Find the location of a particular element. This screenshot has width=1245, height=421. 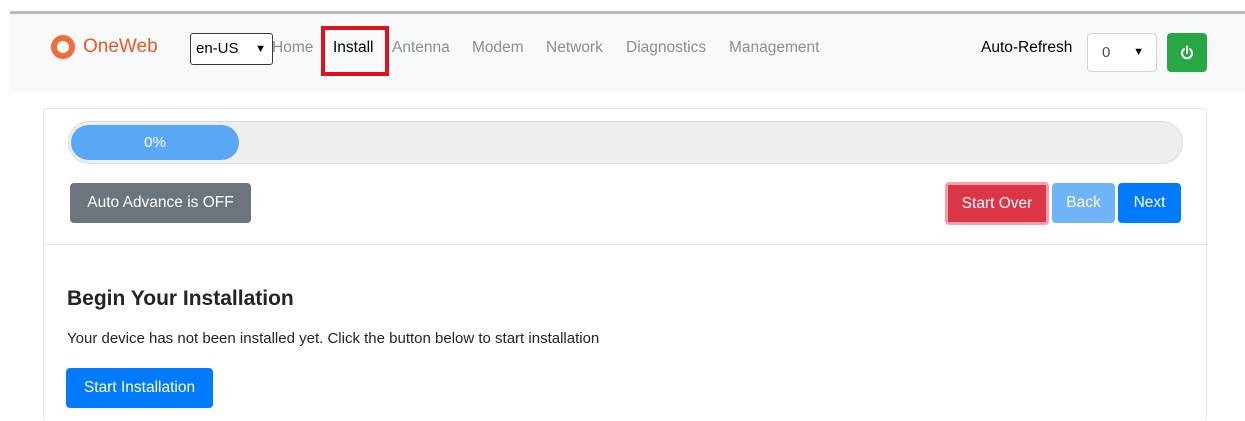

start-installation-button: Start Installation is located at coordinates (139, 388).